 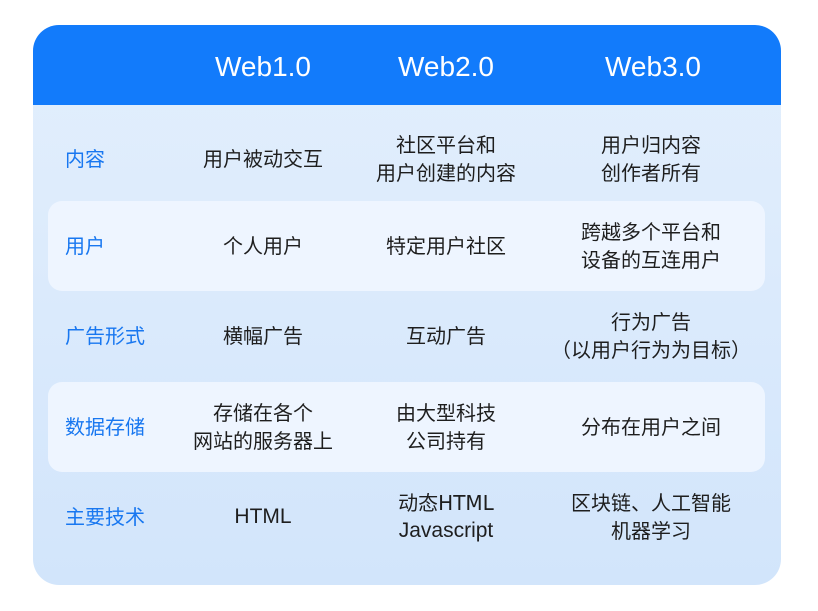 I want to click on cell-line: 横幅广告, so click(x=263, y=336).